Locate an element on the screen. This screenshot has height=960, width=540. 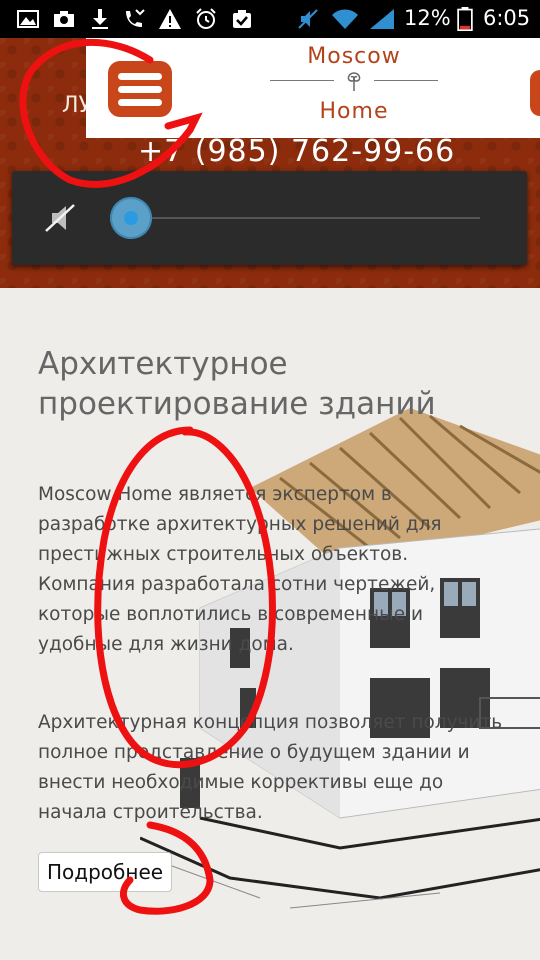
audio-player is located at coordinates (269, 218).